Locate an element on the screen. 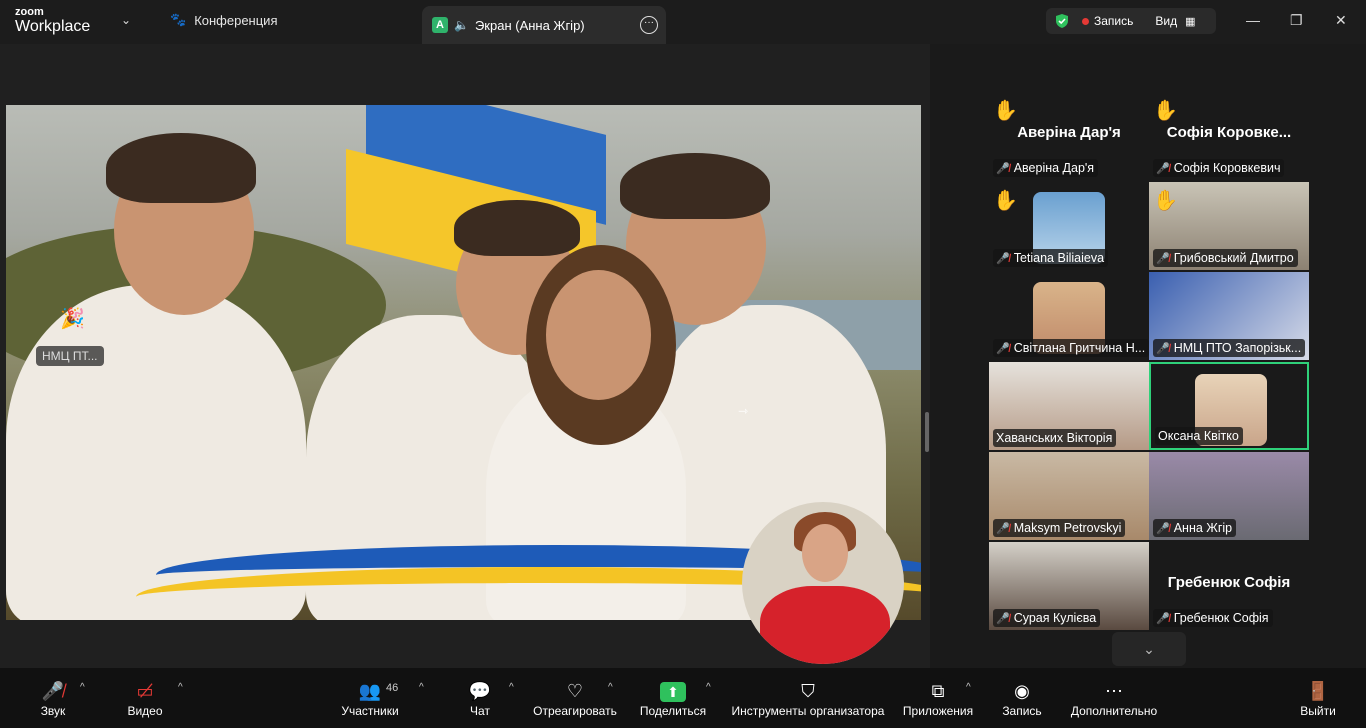 The width and height of the screenshot is (1366, 728). participant-label: Оксана Квітко is located at coordinates (1198, 436).